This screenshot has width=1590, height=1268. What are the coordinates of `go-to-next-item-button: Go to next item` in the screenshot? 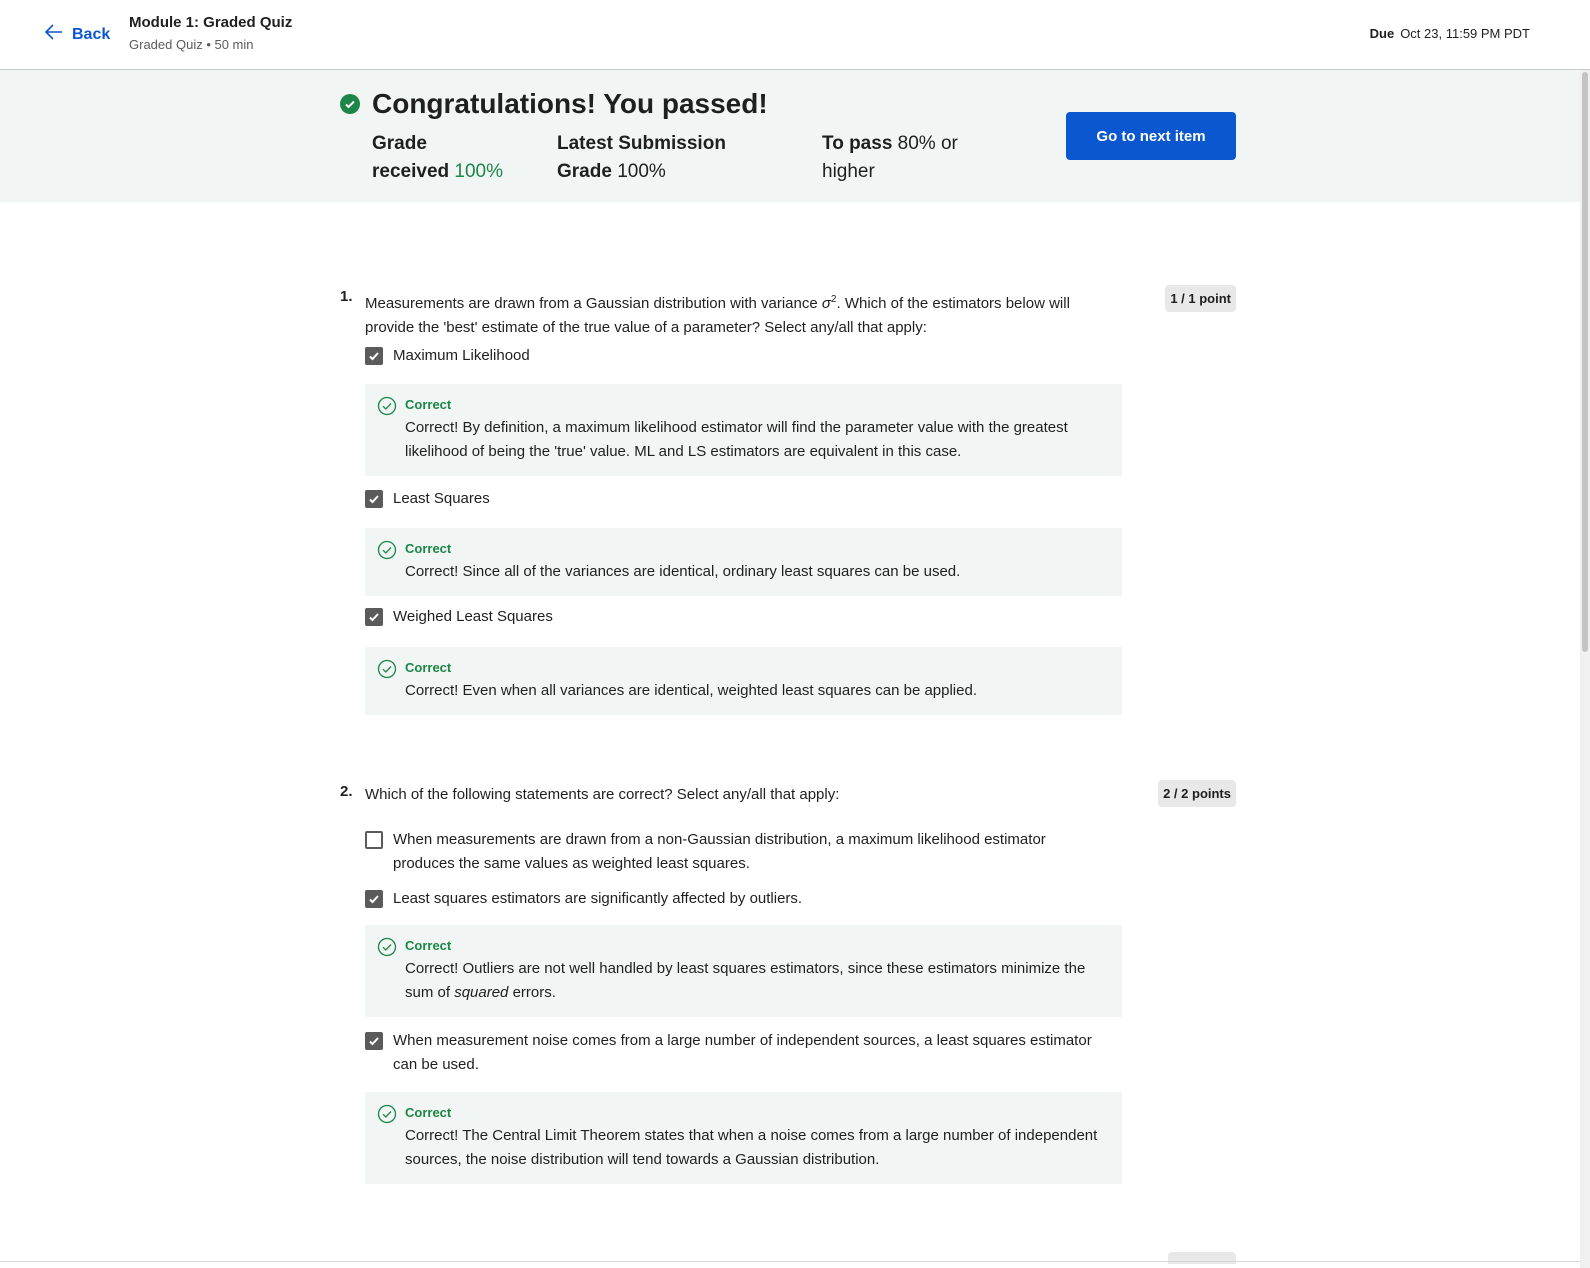 It's located at (1151, 136).